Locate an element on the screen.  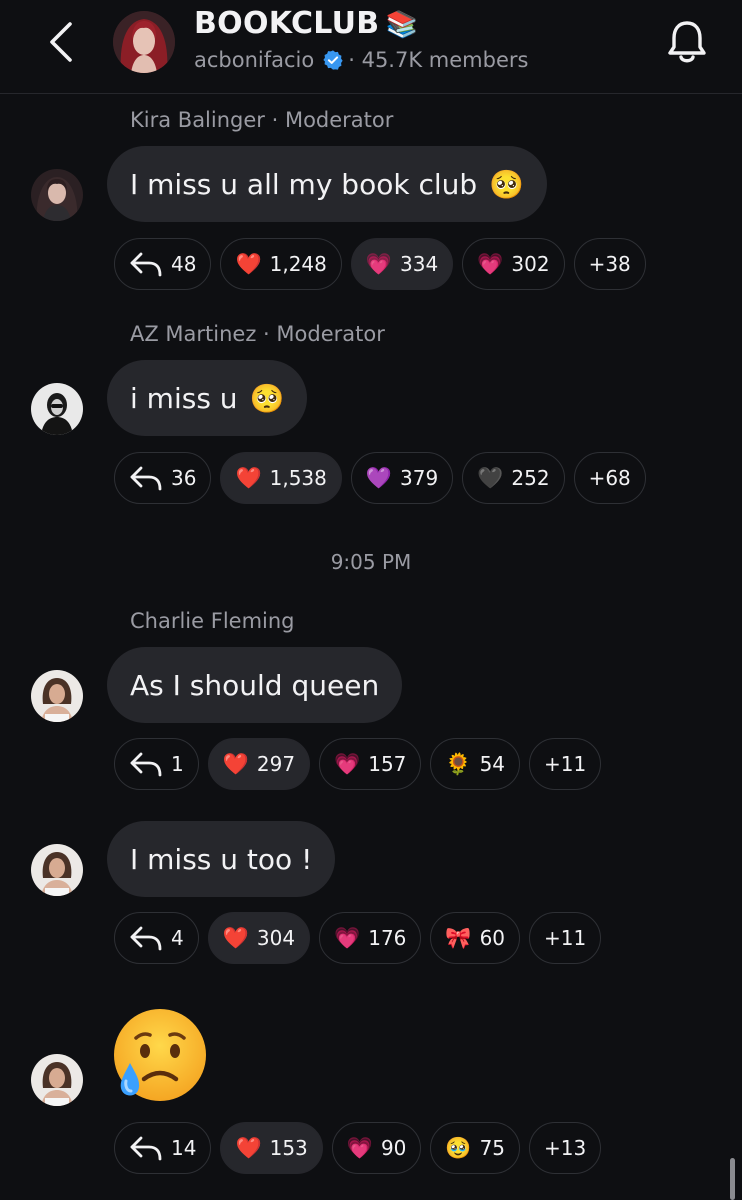
owner-username: acbonifacio is located at coordinates (254, 60).